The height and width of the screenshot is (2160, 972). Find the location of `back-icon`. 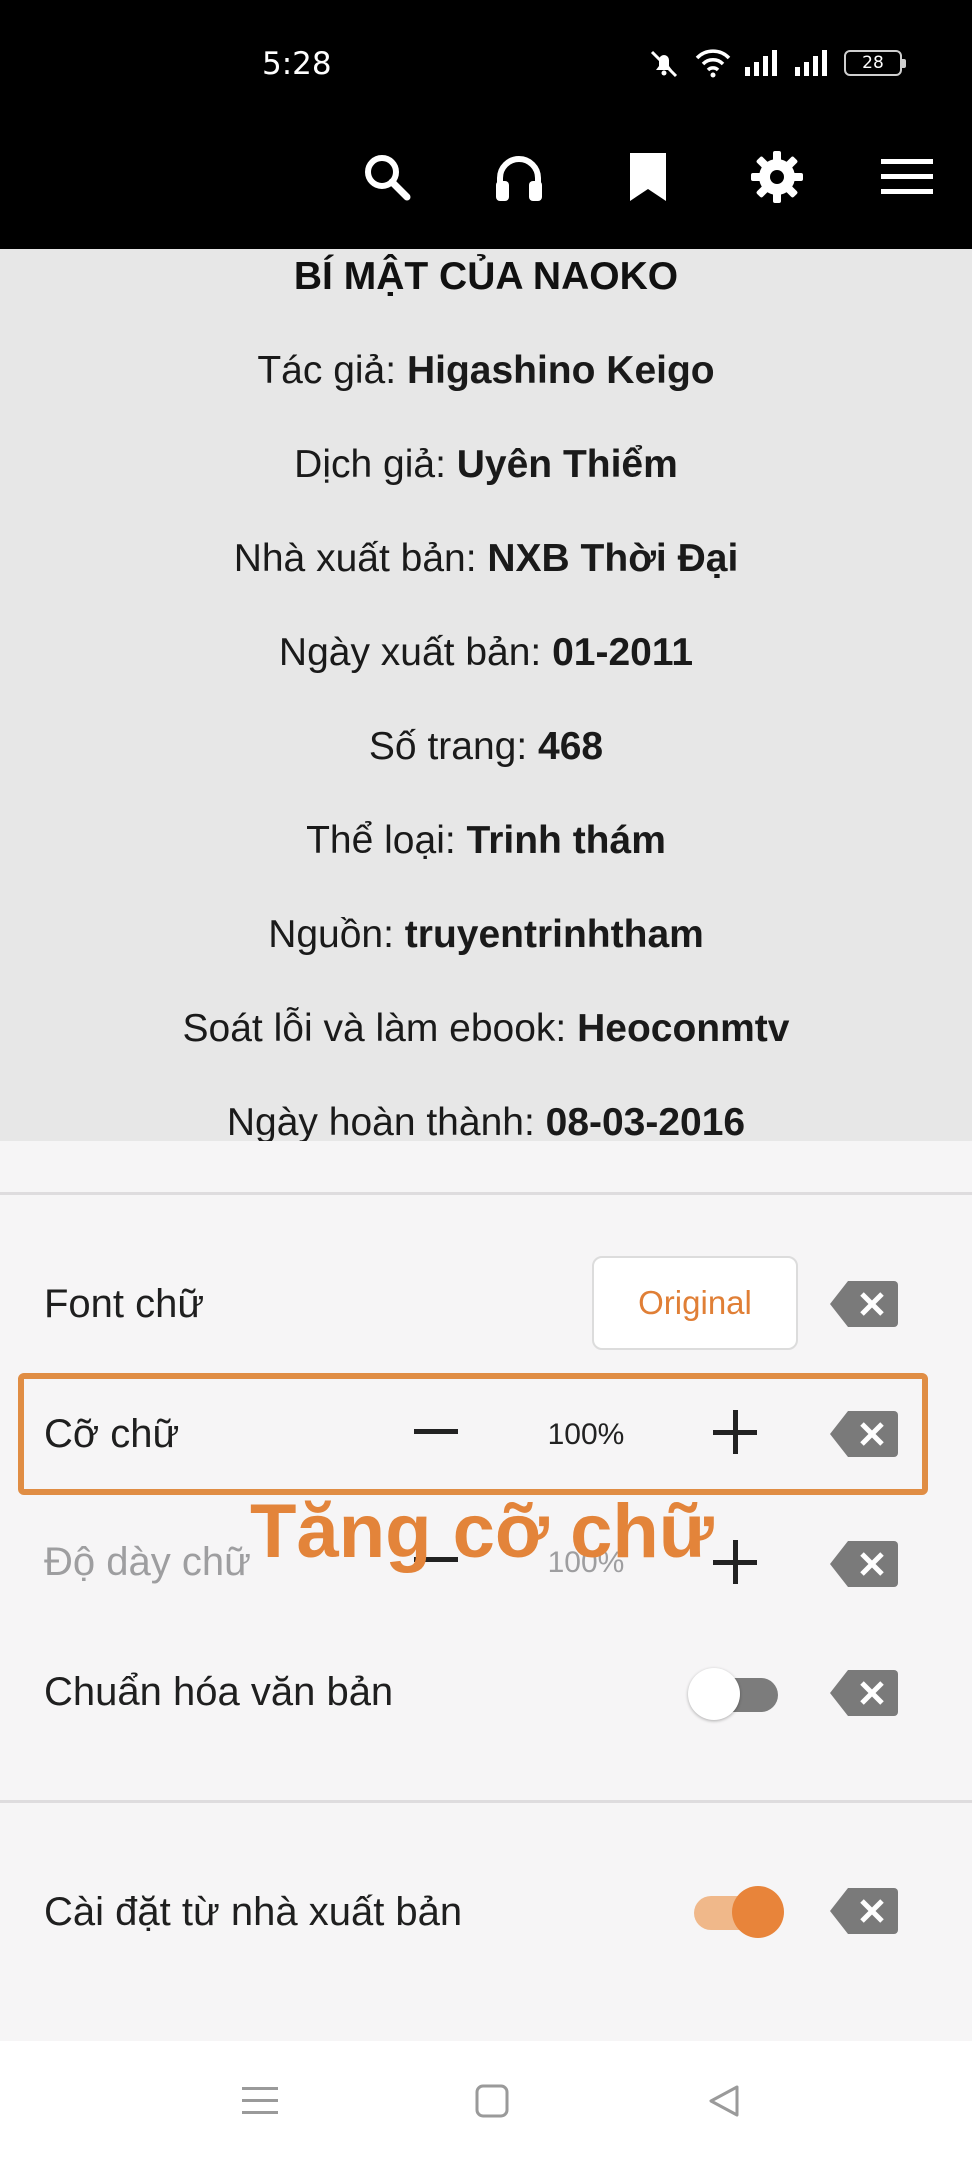

back-icon is located at coordinates (724, 2101).